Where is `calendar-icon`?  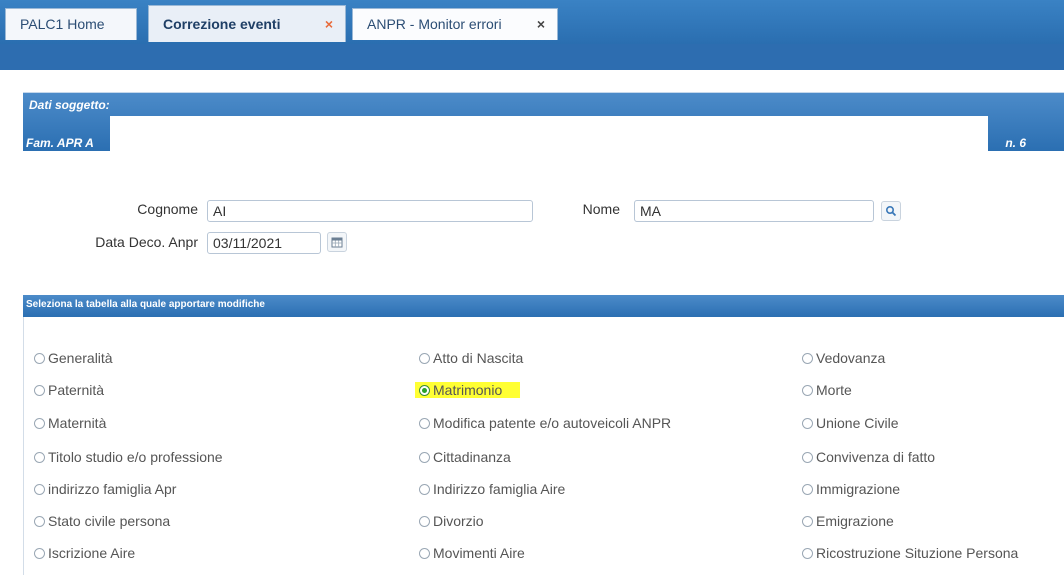
calendar-icon is located at coordinates (337, 242).